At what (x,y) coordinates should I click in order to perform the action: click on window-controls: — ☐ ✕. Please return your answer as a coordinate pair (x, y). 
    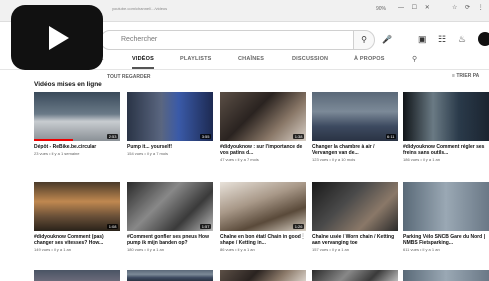
    Looking at the image, I should click on (415, 7).